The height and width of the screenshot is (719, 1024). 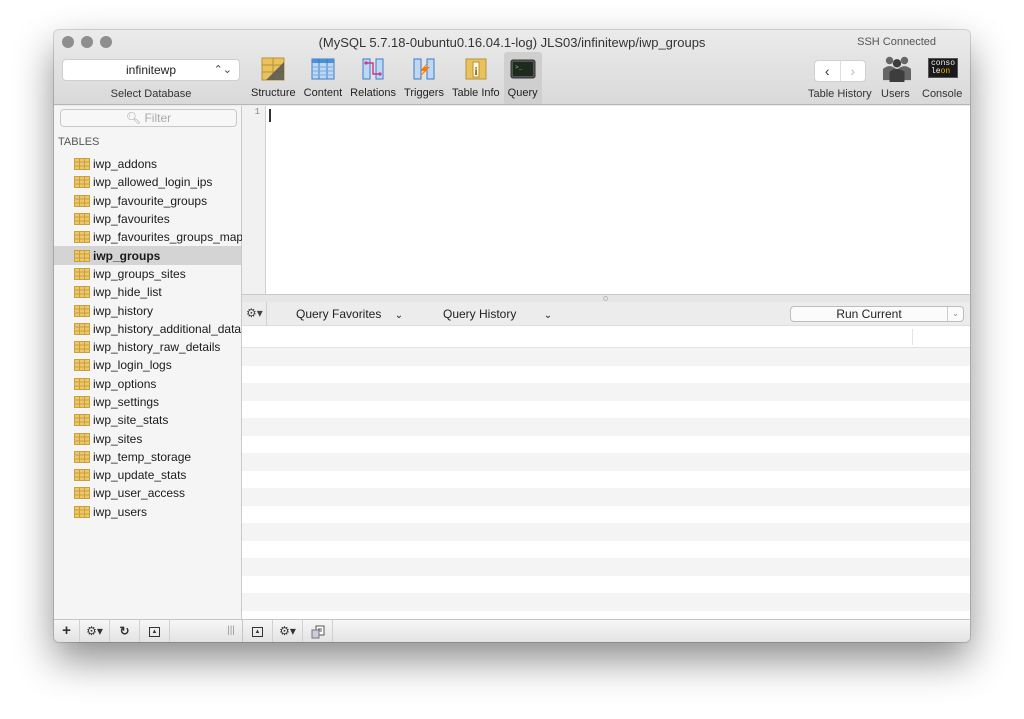 I want to click on sidebar-table-item: iwp_history_raw_details, so click(x=147, y=347).